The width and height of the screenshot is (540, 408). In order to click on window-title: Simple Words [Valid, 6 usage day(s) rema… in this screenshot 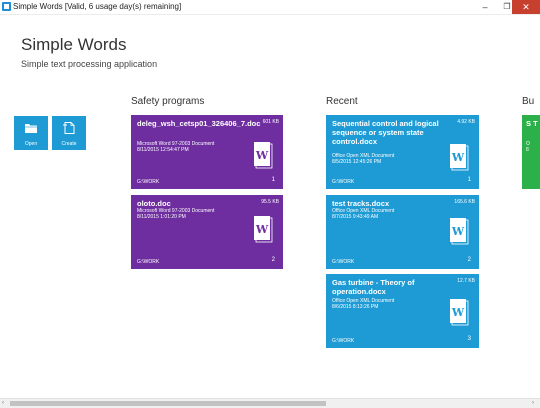, I will do `click(97, 6)`.